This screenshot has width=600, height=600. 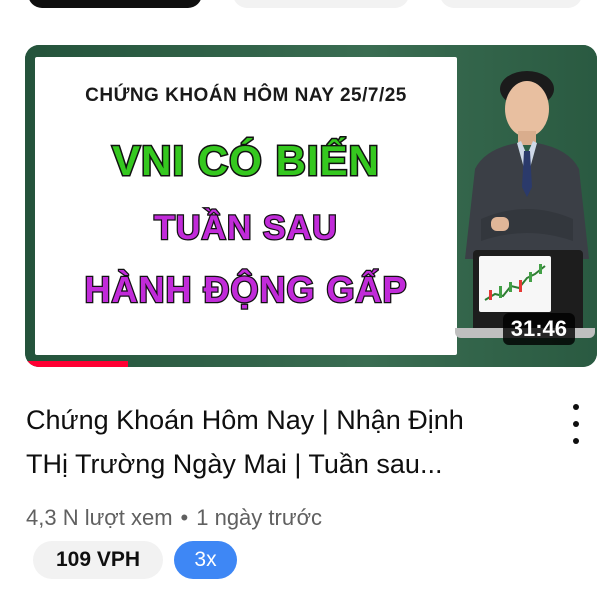 What do you see at coordinates (538, 329) in the screenshot?
I see `duration-badge: 31:46` at bounding box center [538, 329].